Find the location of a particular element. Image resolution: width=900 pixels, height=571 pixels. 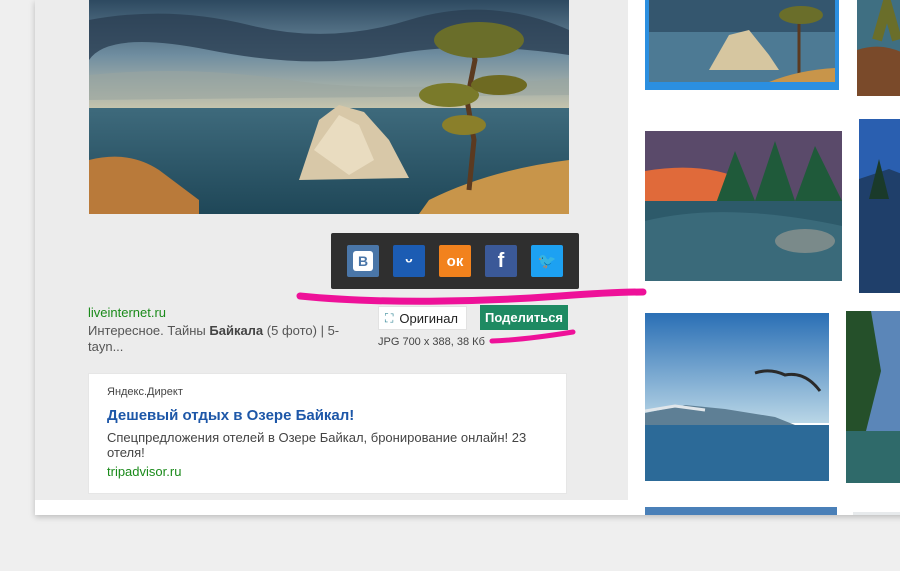

source-desc-bold: Байкала is located at coordinates (236, 330).